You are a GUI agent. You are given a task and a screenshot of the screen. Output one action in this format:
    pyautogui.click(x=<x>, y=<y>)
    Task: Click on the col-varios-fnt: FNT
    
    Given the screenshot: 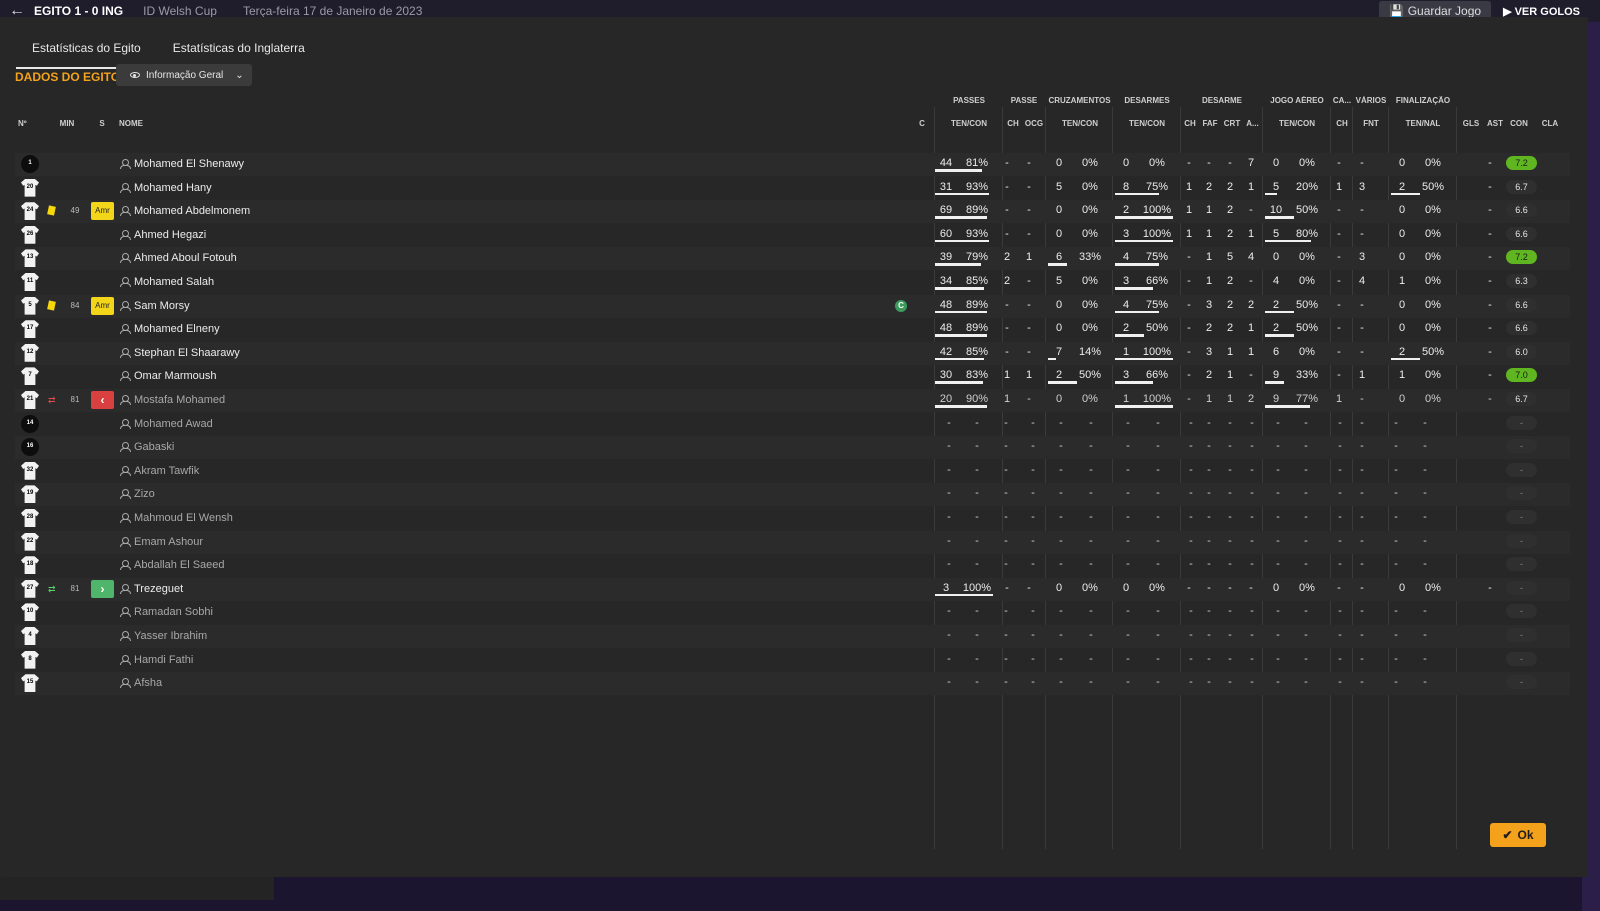 What is the action you would take?
    pyautogui.click(x=1371, y=123)
    